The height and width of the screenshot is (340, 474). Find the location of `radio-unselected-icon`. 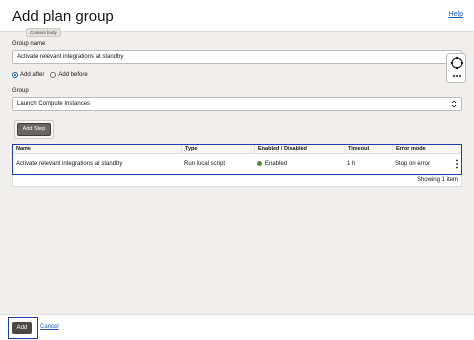

radio-unselected-icon is located at coordinates (53, 75).